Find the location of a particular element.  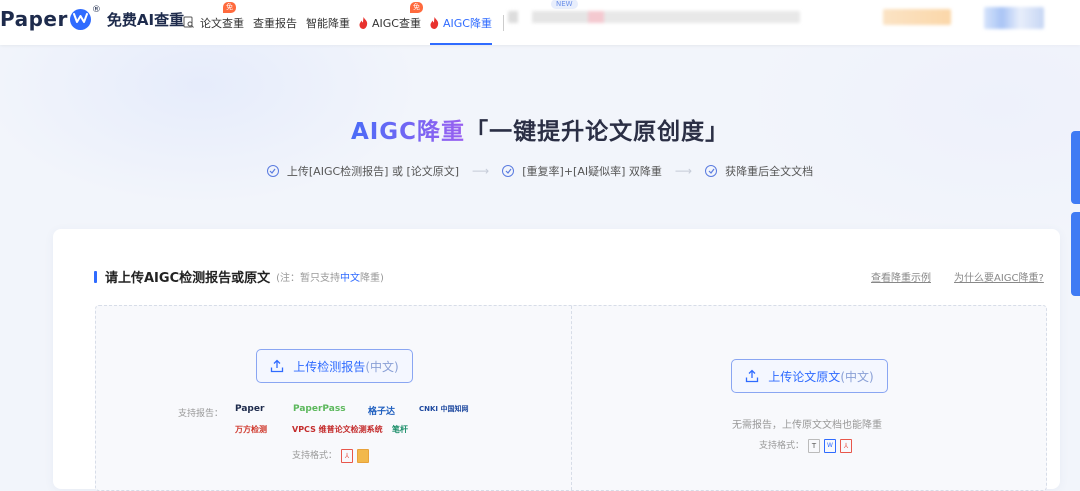

step-label: 上传[AIGC检测报告] 或 [论文原文] is located at coordinates (373, 171).